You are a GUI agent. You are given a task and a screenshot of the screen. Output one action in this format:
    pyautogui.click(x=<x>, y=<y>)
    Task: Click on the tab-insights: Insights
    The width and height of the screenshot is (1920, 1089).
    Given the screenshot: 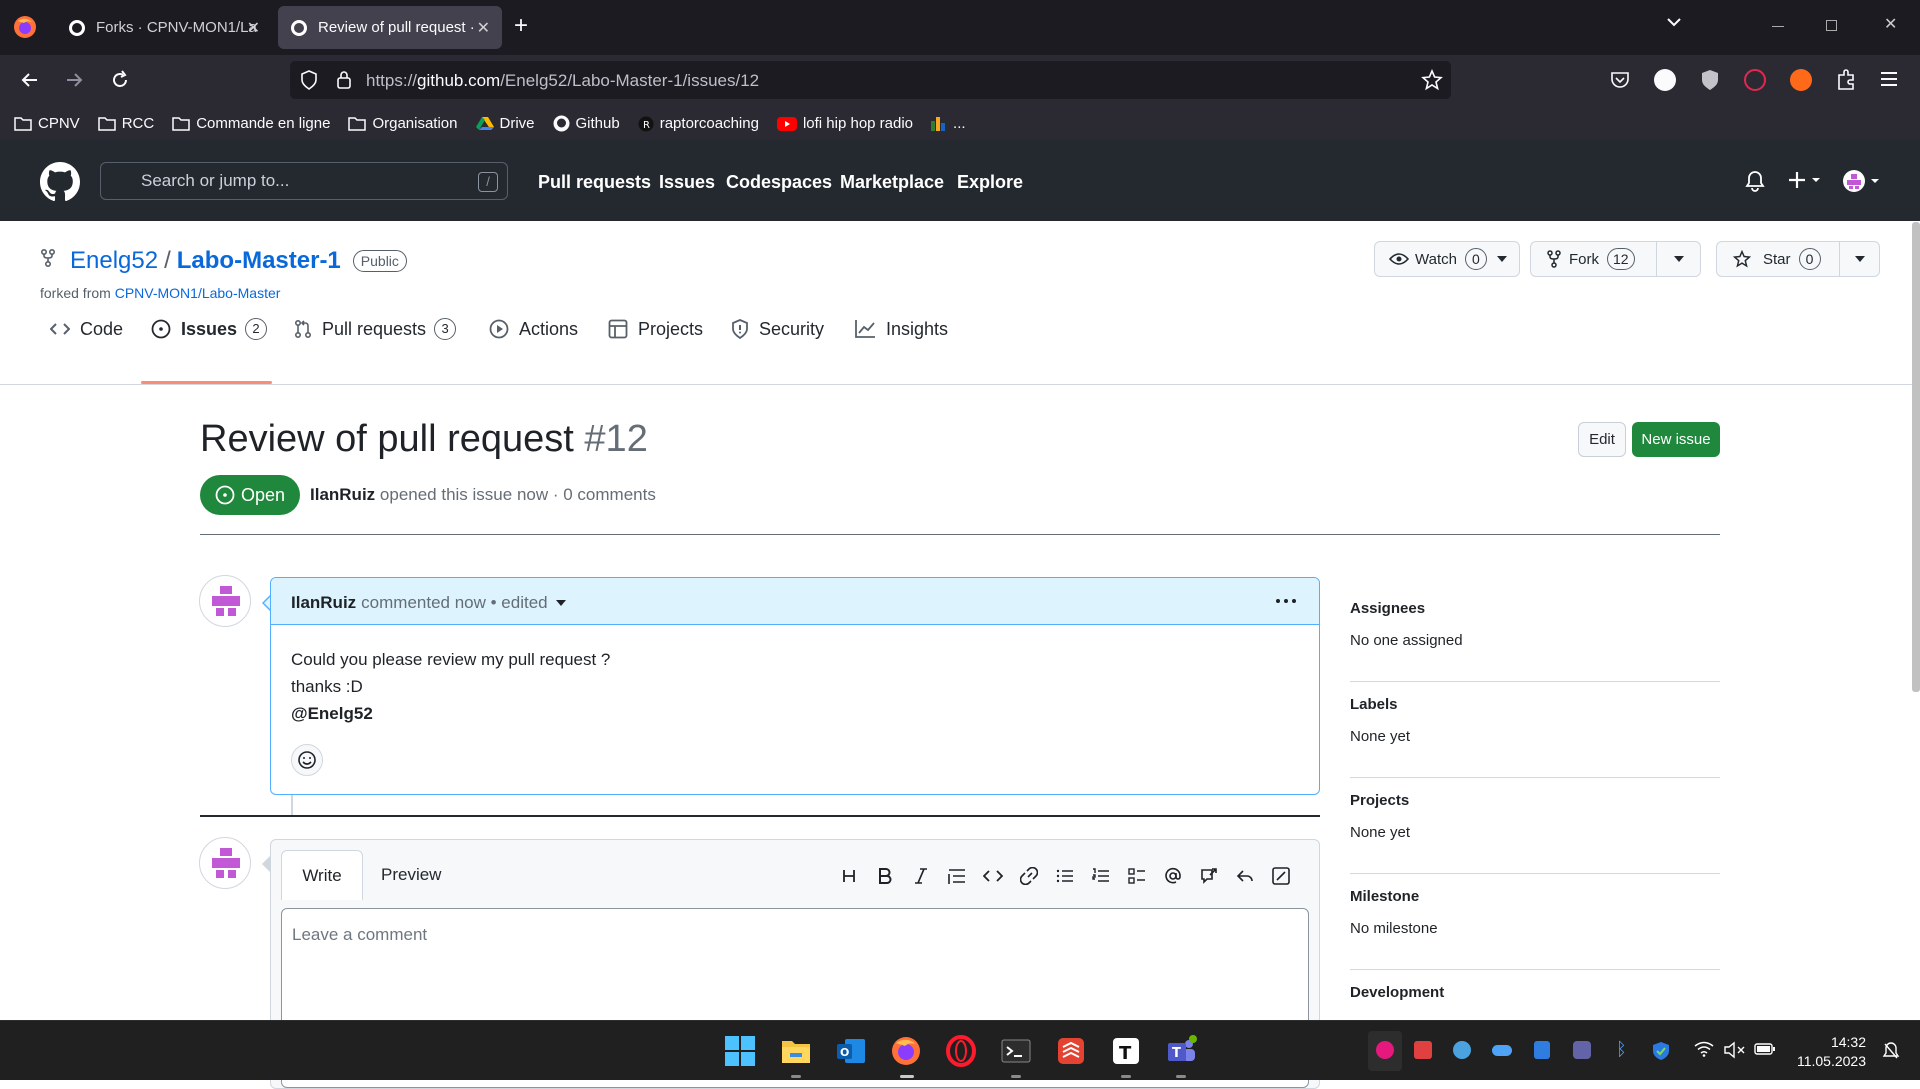 What is the action you would take?
    pyautogui.click(x=901, y=329)
    